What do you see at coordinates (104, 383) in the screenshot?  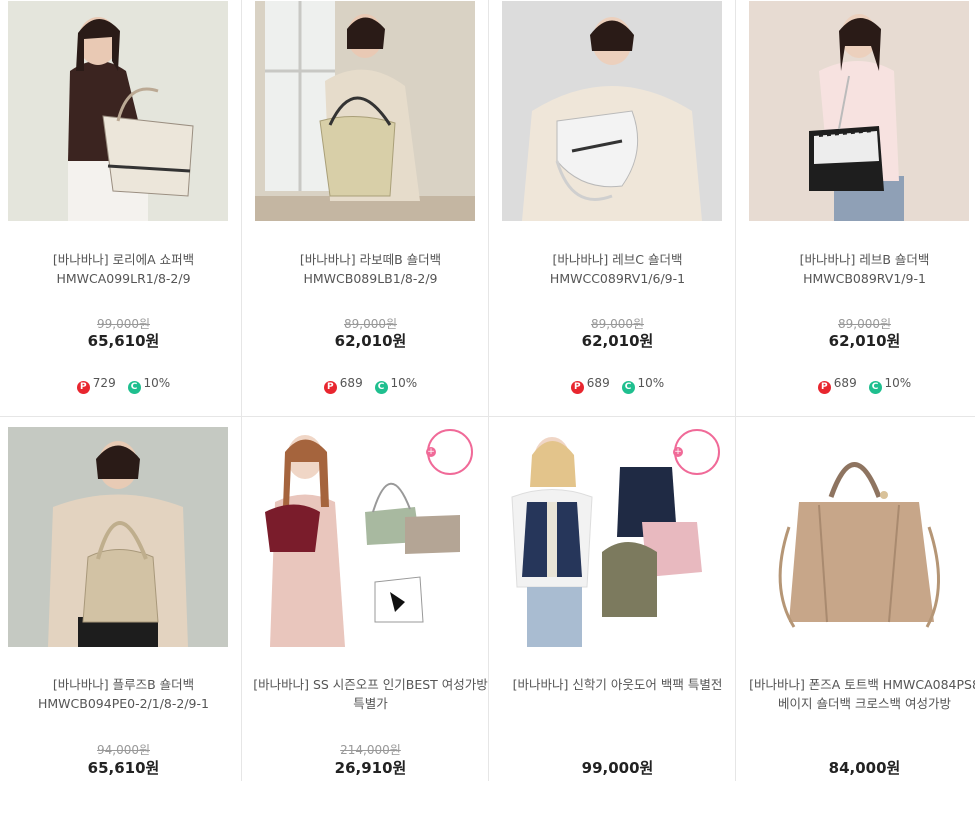 I see `point-amount: 729` at bounding box center [104, 383].